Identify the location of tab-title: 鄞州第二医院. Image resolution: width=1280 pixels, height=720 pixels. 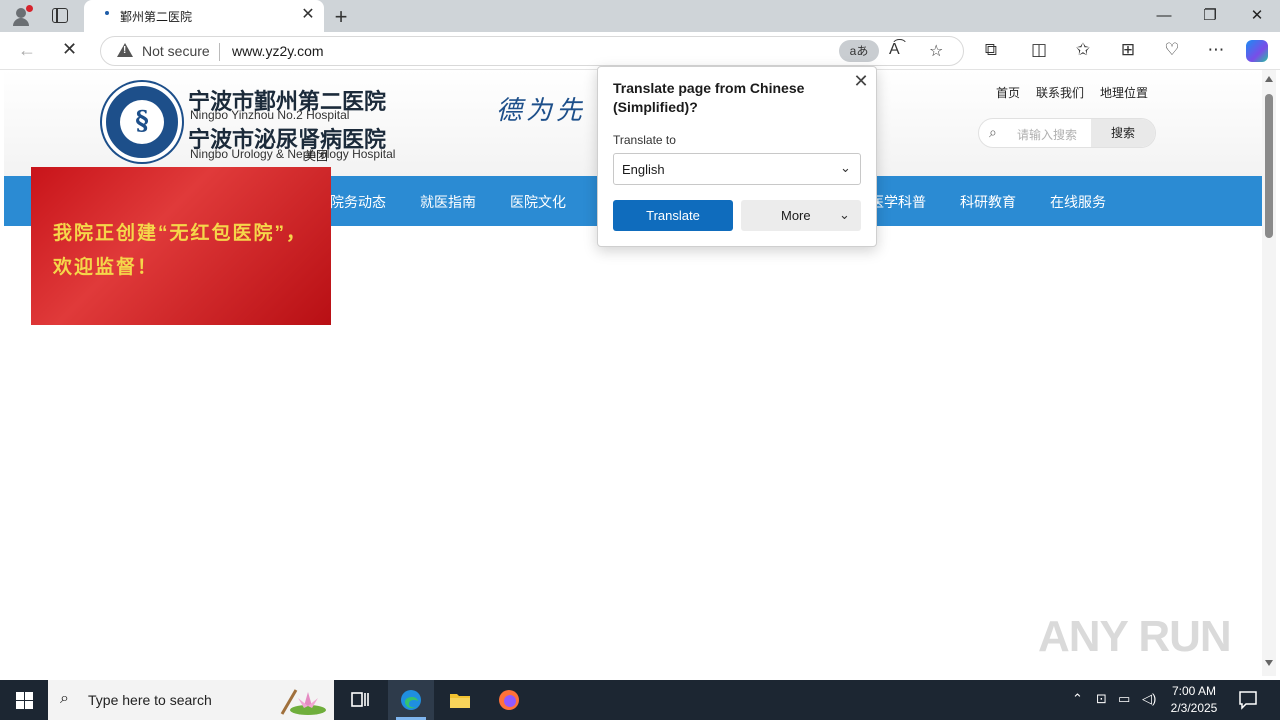
(156, 17).